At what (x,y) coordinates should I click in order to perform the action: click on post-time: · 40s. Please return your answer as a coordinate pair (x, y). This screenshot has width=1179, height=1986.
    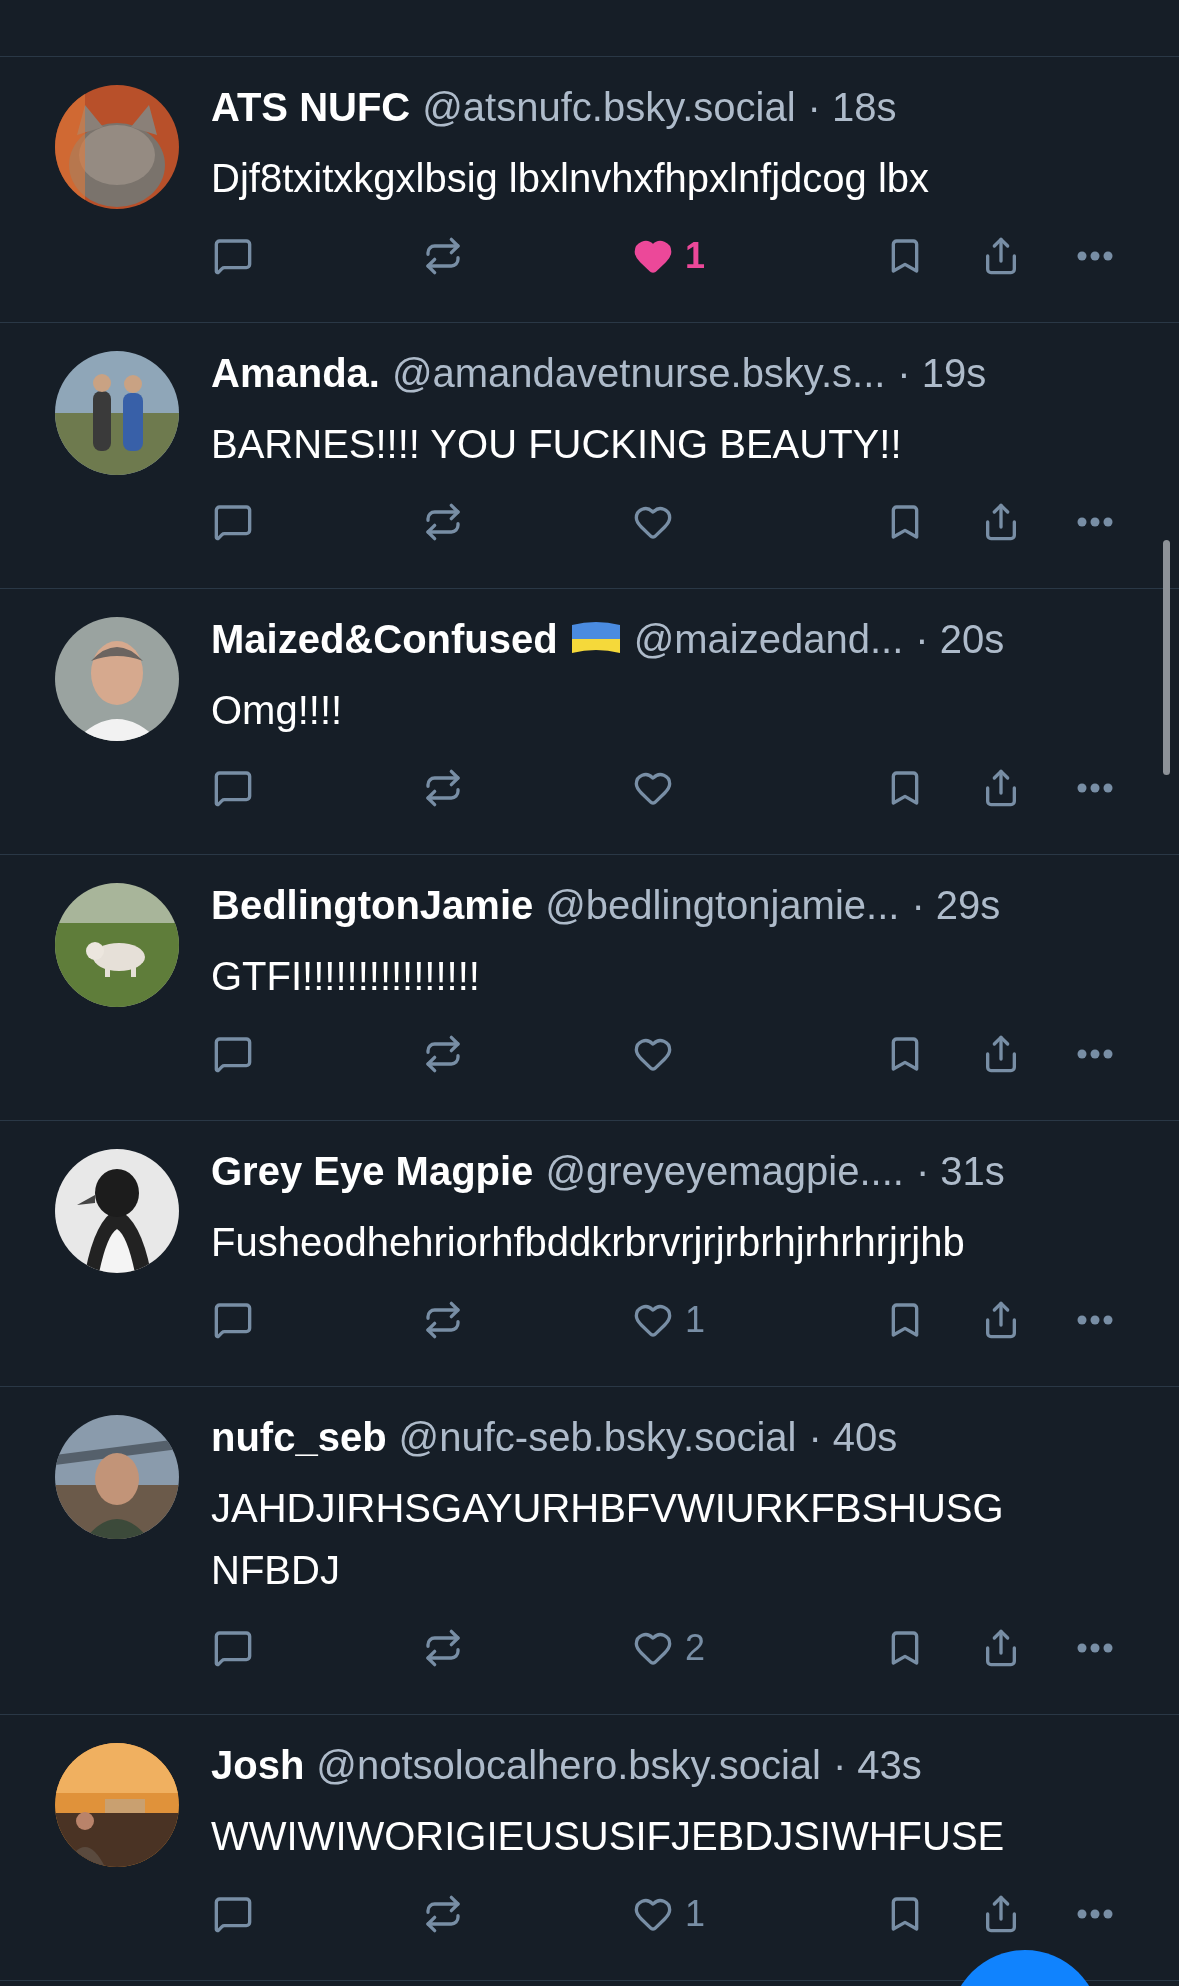
    Looking at the image, I should click on (853, 1437).